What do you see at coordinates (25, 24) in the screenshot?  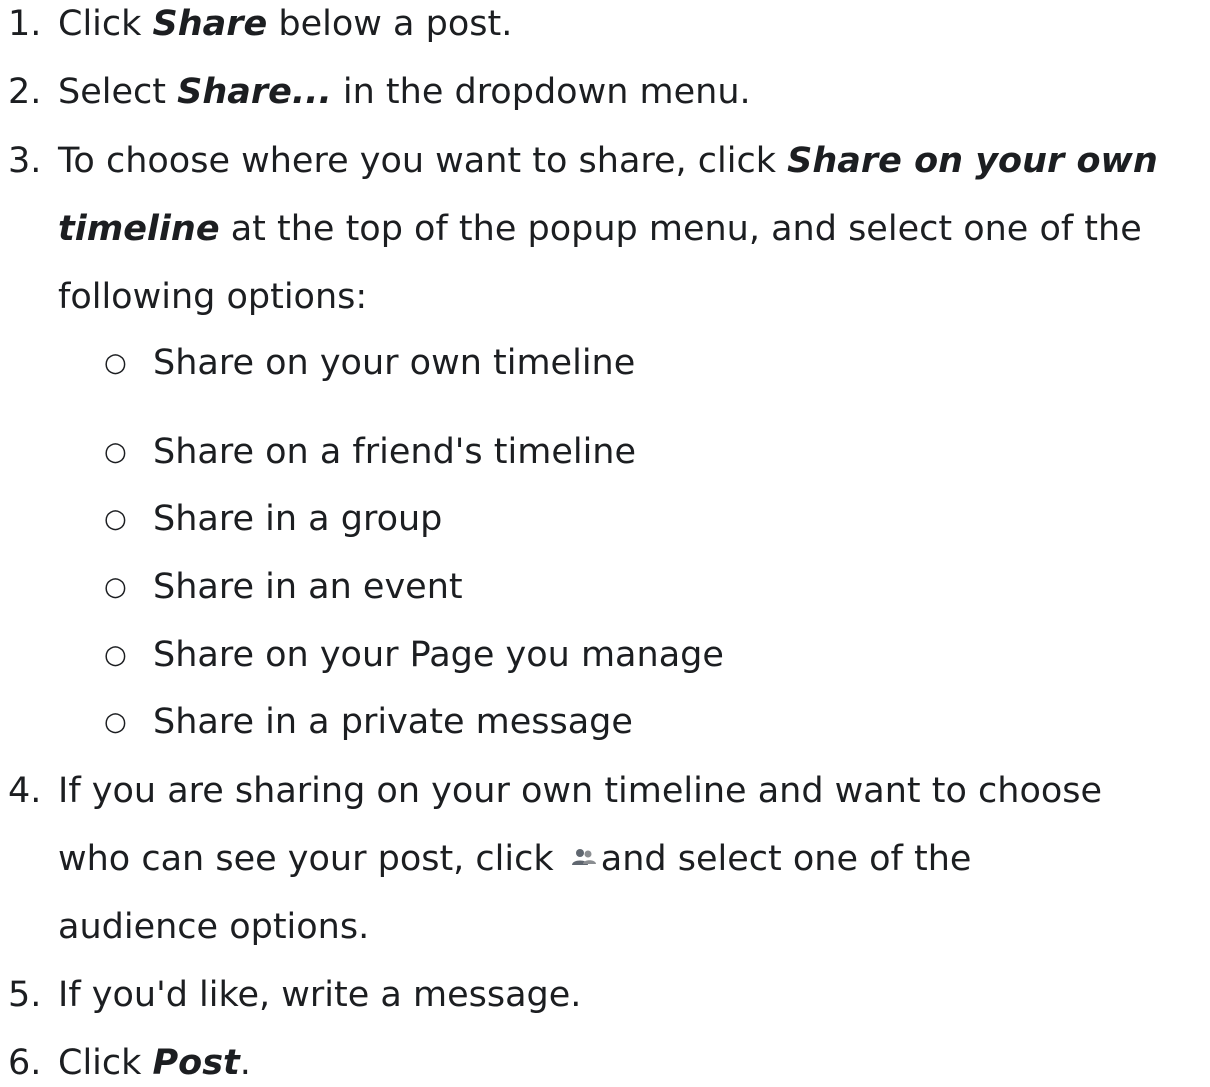 I see `step-number: 1.` at bounding box center [25, 24].